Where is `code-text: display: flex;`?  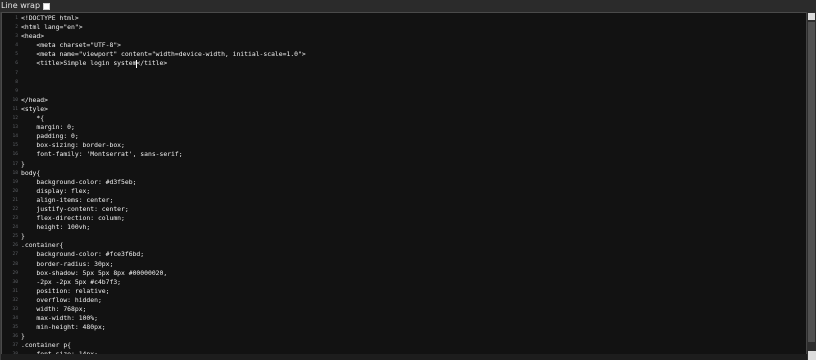 code-text: display: flex; is located at coordinates (56, 190).